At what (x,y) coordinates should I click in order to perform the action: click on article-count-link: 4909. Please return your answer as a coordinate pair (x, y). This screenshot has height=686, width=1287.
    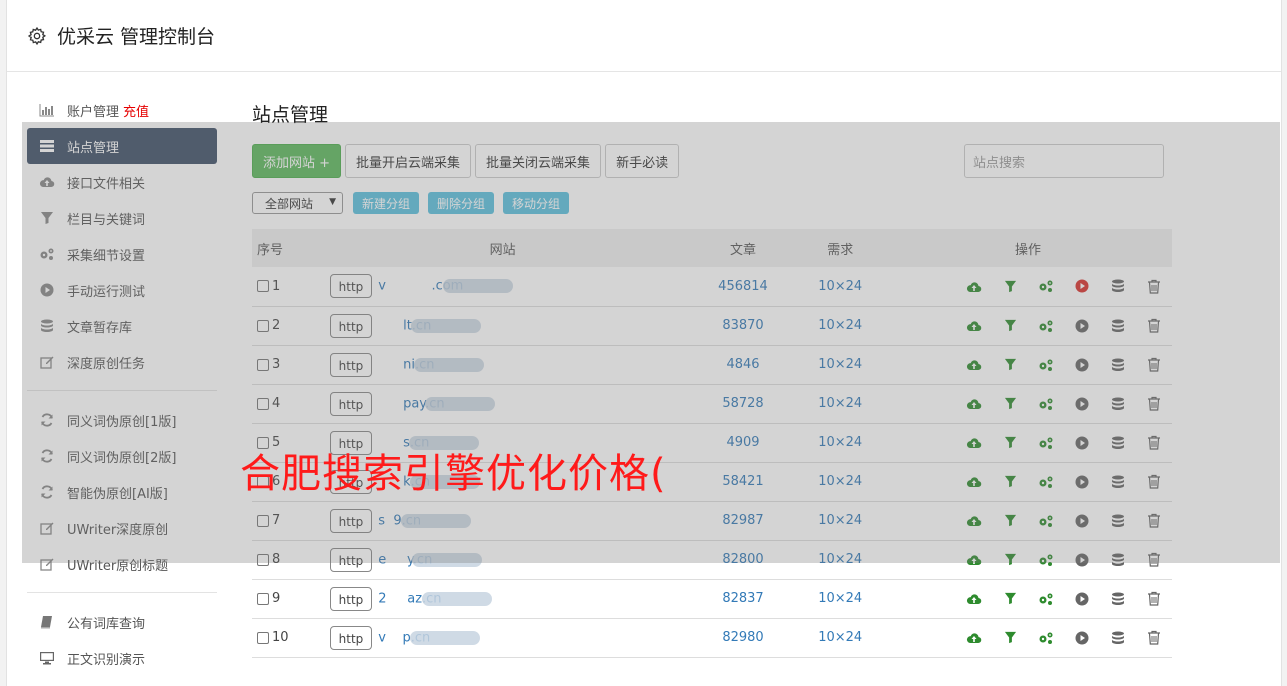
    Looking at the image, I should click on (743, 442).